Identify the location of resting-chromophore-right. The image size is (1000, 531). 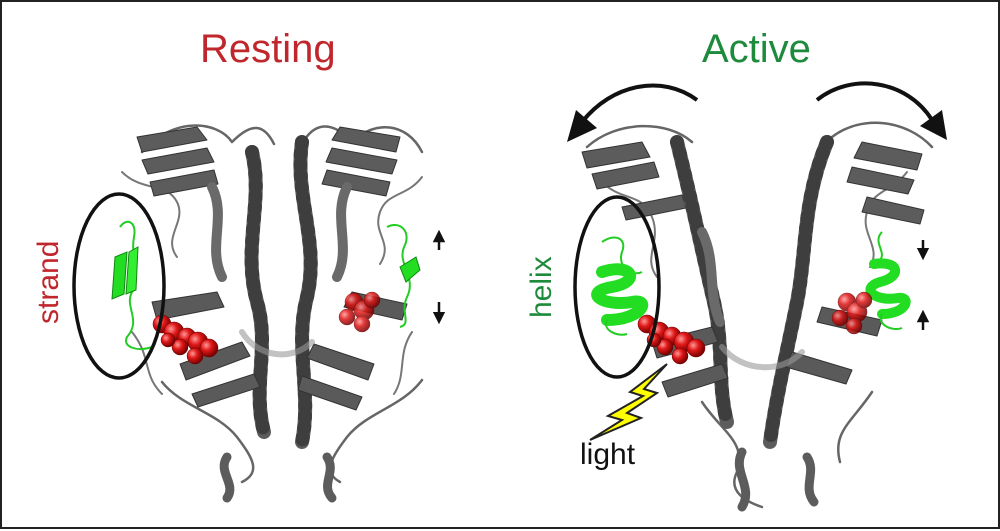
(359, 312).